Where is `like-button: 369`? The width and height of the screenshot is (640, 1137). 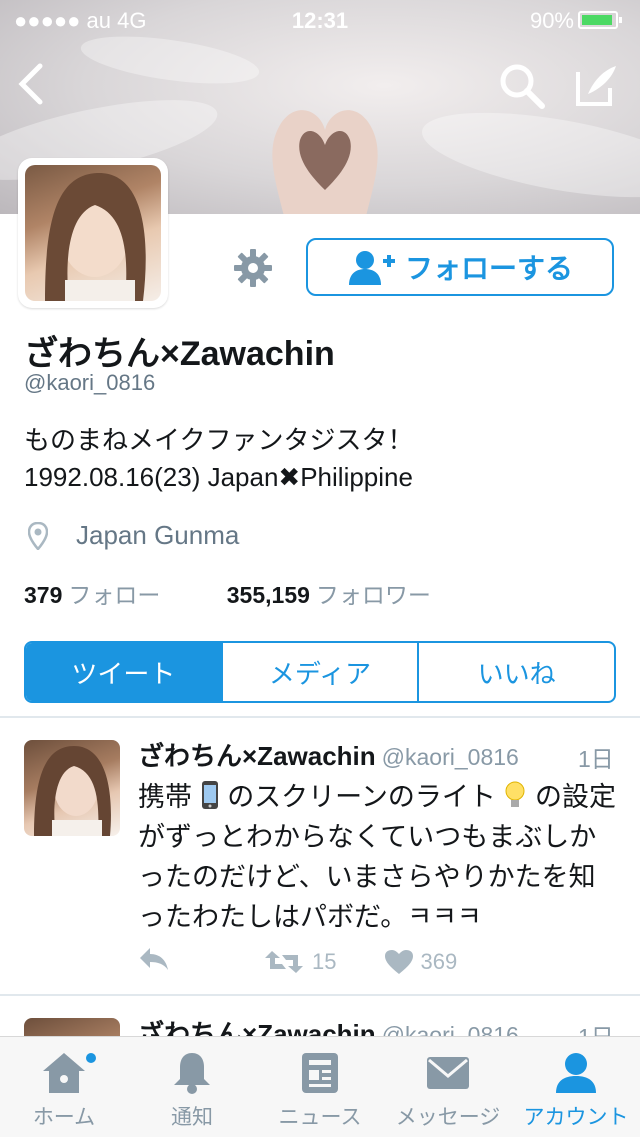
like-button: 369 is located at coordinates (420, 962).